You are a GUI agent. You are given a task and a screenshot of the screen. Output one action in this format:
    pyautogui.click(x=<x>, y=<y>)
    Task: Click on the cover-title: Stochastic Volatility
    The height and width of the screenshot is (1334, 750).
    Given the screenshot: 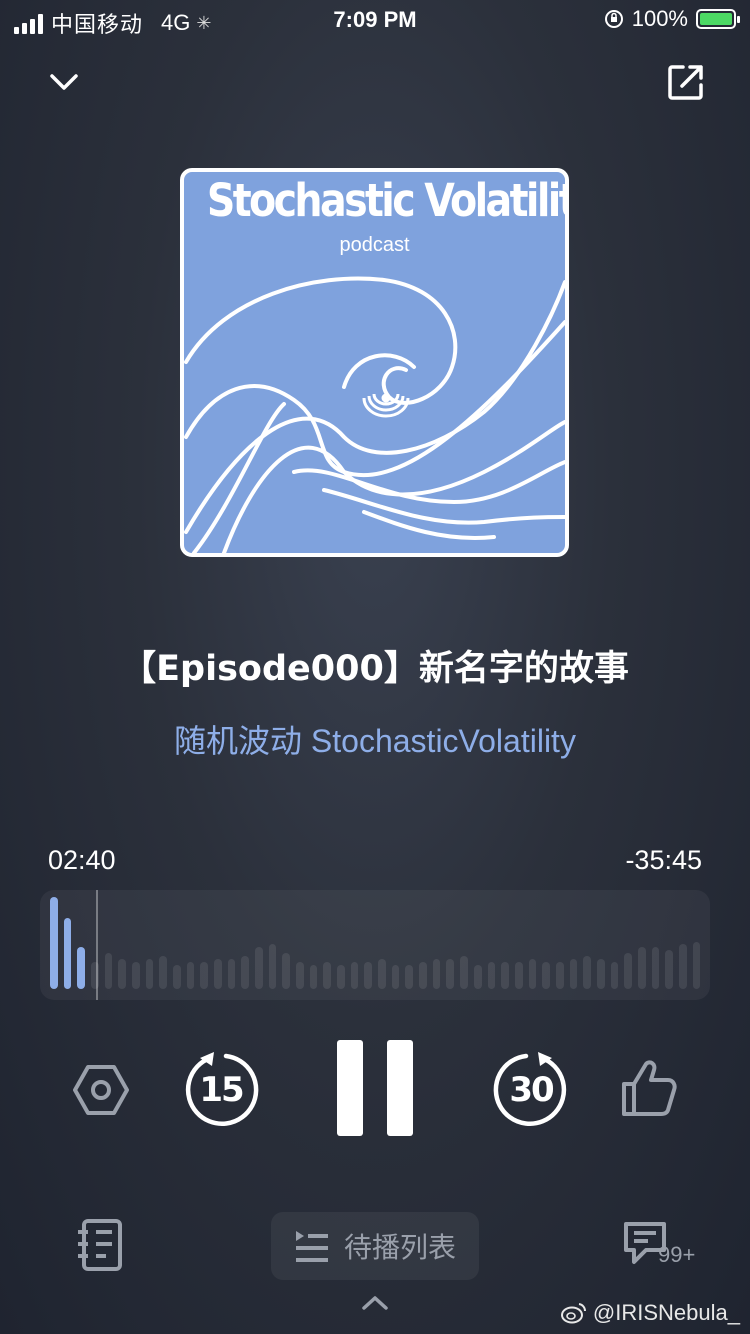 What is the action you would take?
    pyautogui.click(x=387, y=200)
    